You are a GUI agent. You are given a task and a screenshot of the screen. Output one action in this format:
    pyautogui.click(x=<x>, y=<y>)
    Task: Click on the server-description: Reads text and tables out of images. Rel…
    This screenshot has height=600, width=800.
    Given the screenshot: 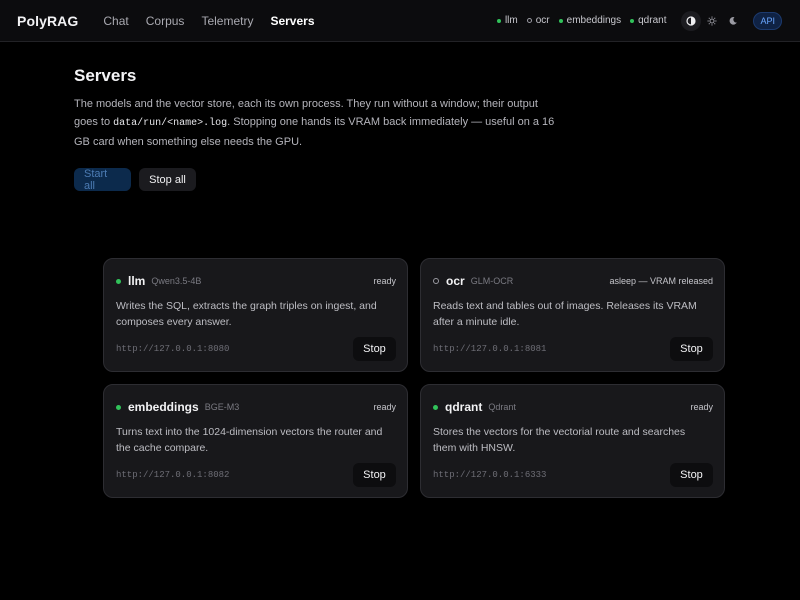 What is the action you would take?
    pyautogui.click(x=565, y=314)
    